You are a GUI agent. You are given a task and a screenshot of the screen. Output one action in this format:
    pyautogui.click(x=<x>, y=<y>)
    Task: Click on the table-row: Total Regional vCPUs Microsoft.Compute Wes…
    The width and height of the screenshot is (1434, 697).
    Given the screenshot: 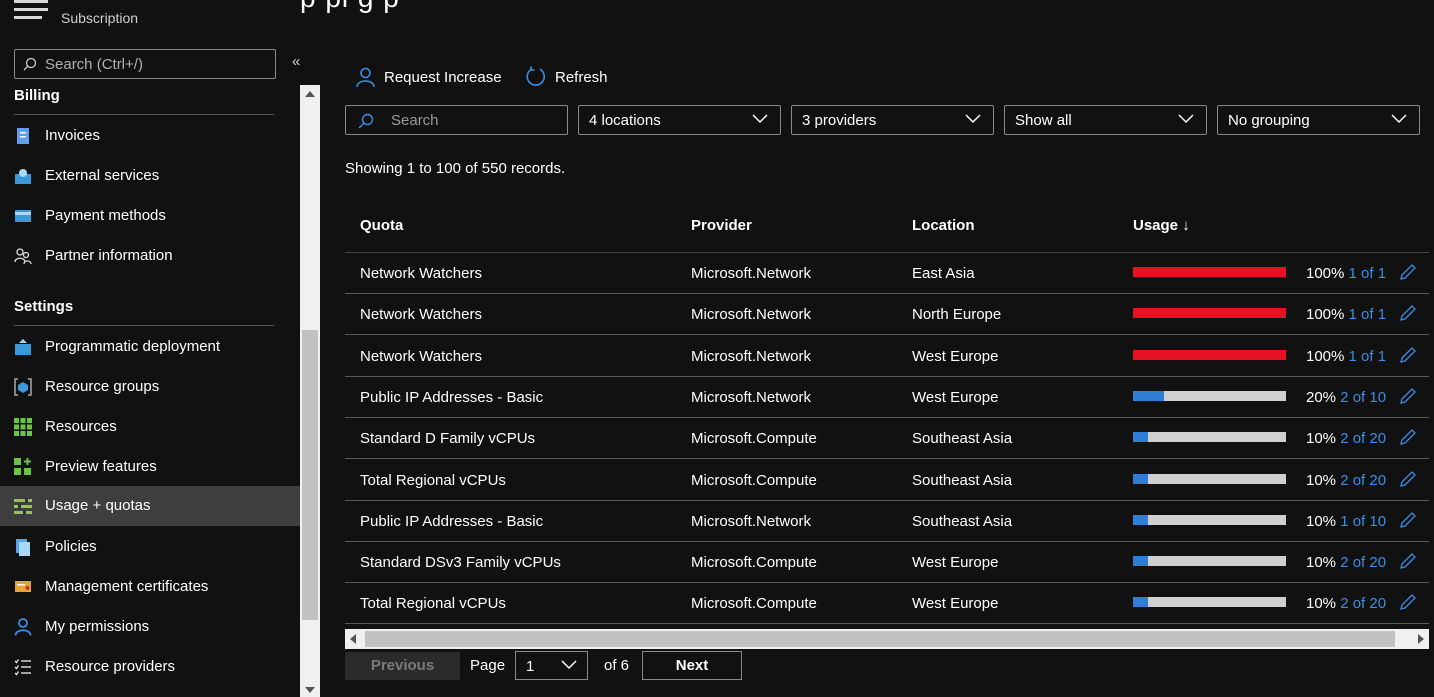 What is the action you would take?
    pyautogui.click(x=887, y=604)
    